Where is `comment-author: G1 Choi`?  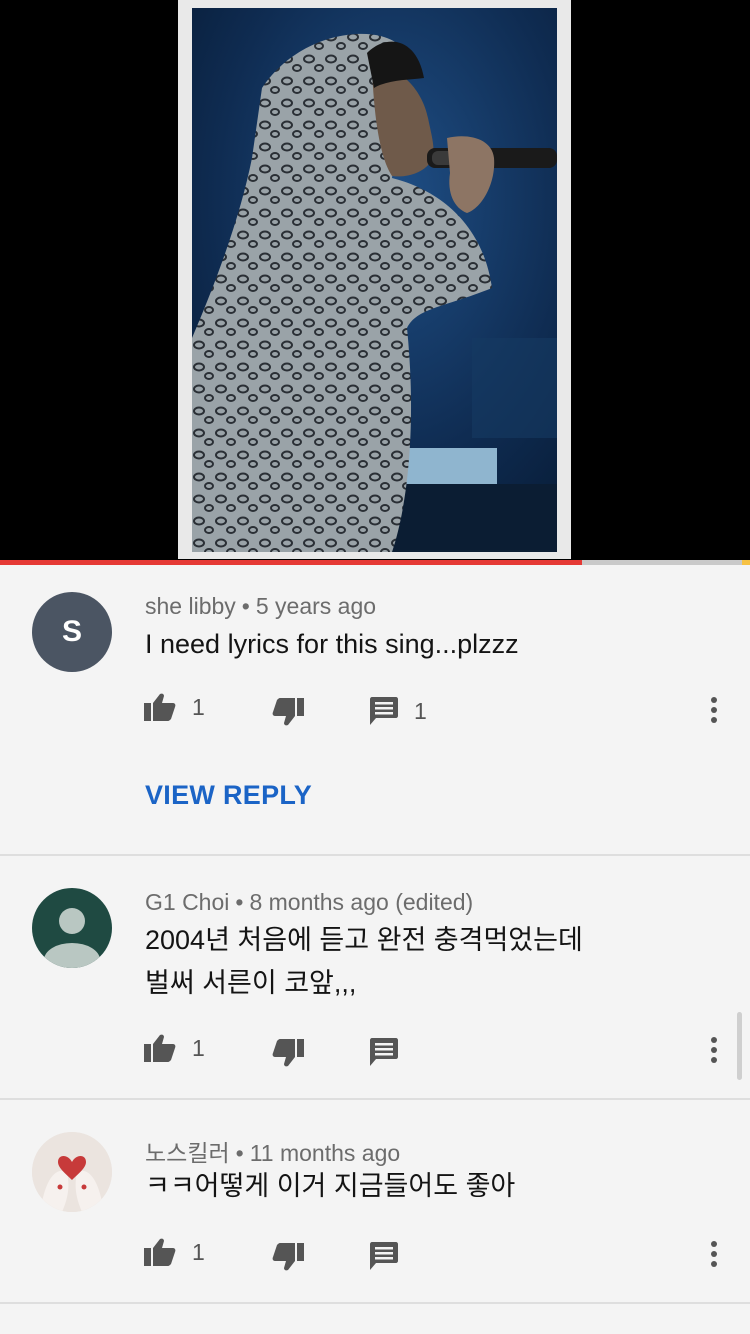
comment-author: G1 Choi is located at coordinates (187, 902).